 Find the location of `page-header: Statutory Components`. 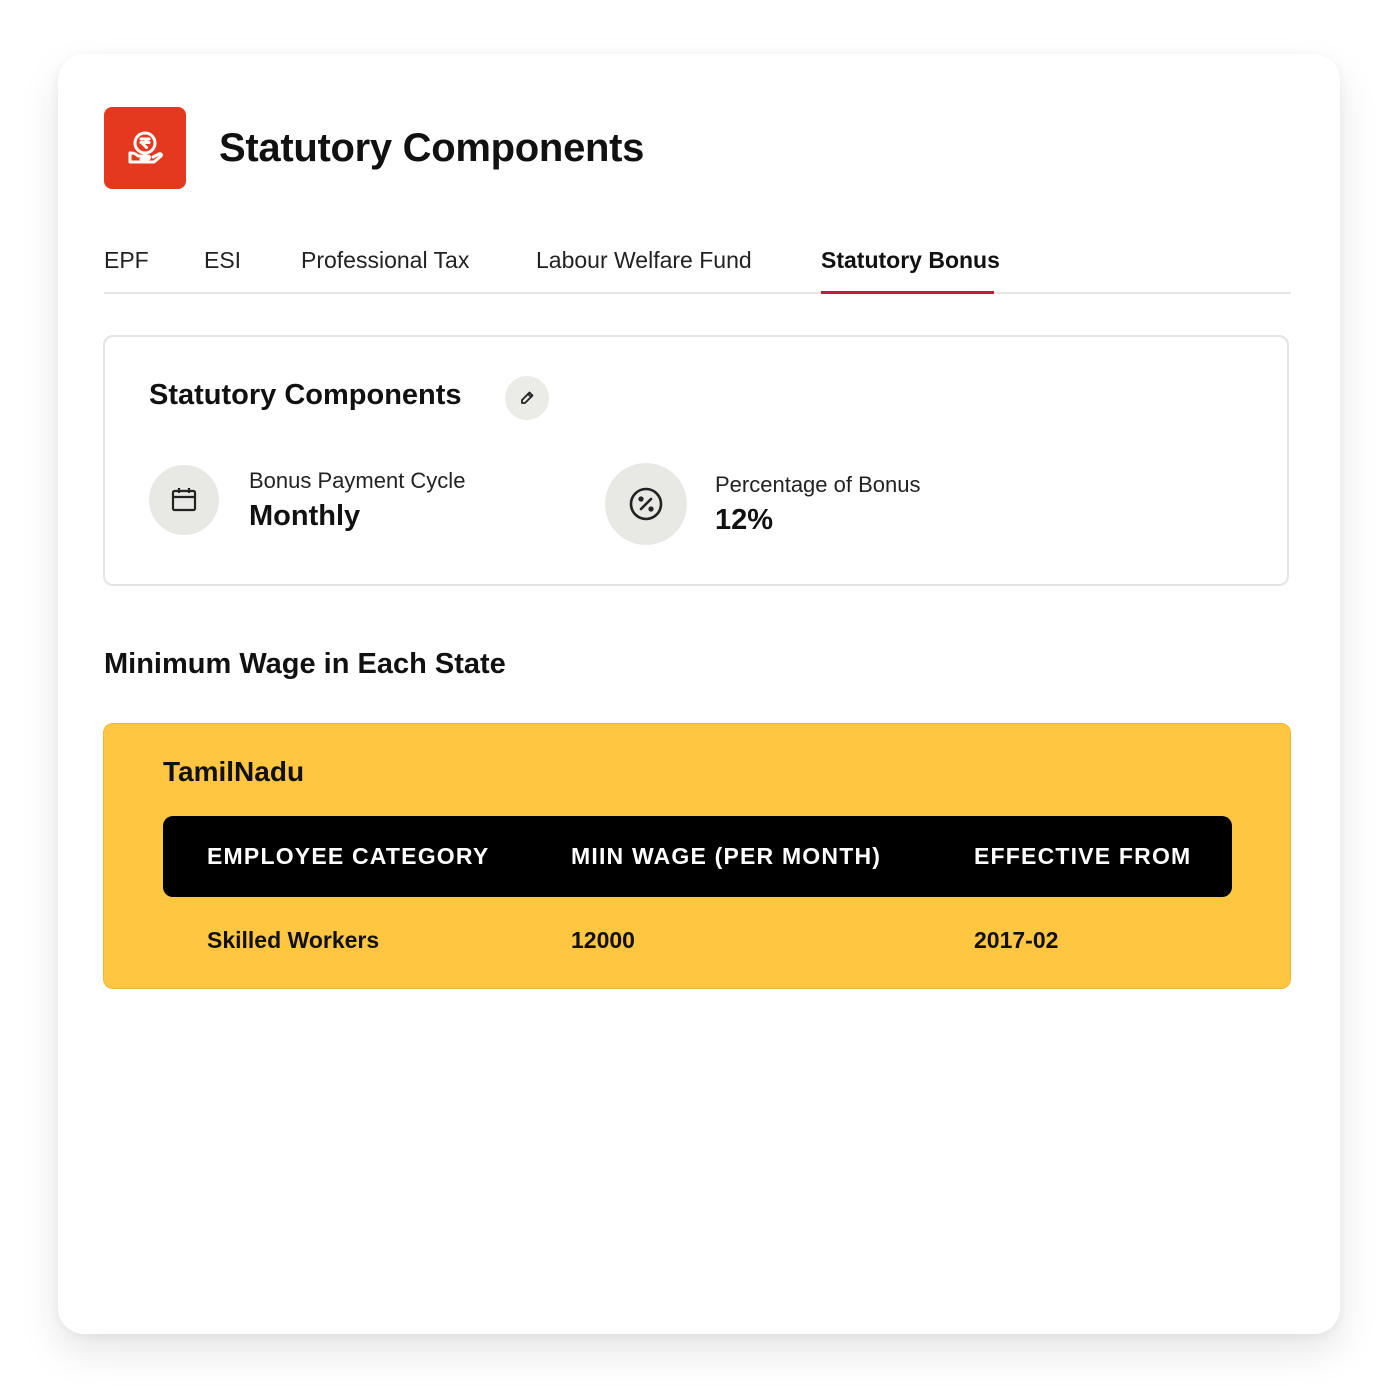

page-header: Statutory Components is located at coordinates (374, 148).